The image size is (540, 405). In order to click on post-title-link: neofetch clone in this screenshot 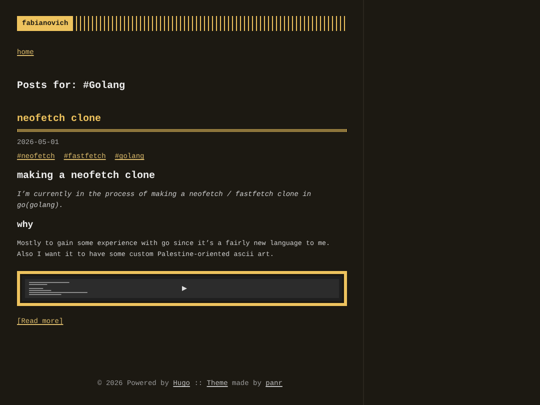, I will do `click(182, 119)`.